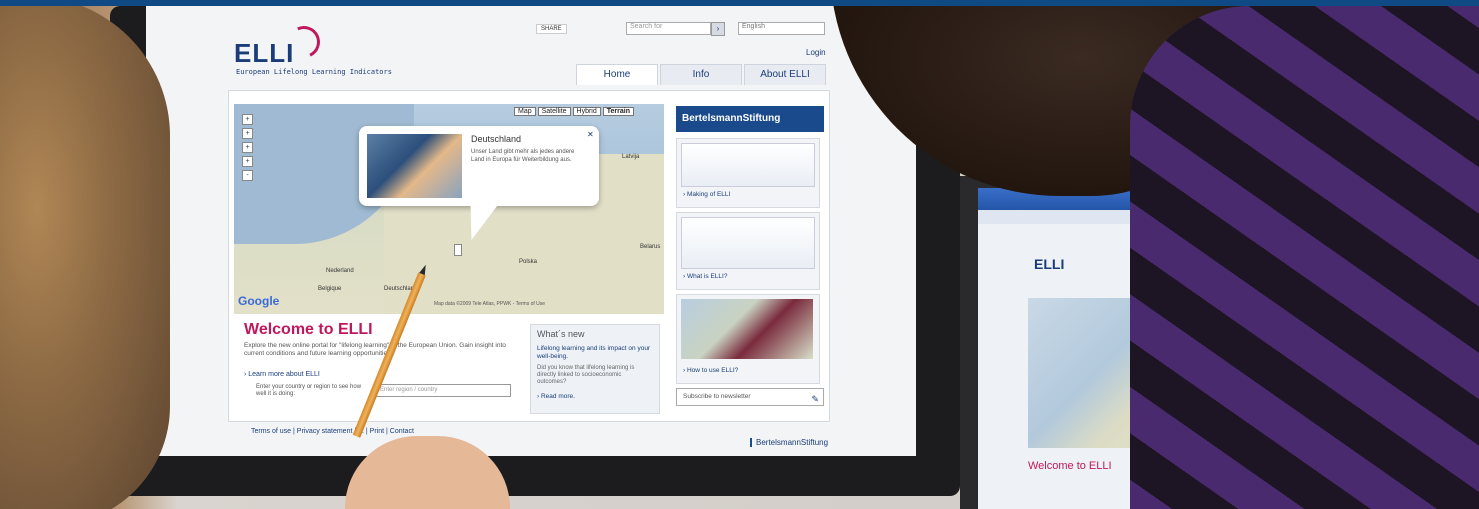  I want to click on tab-home: Home, so click(617, 74).